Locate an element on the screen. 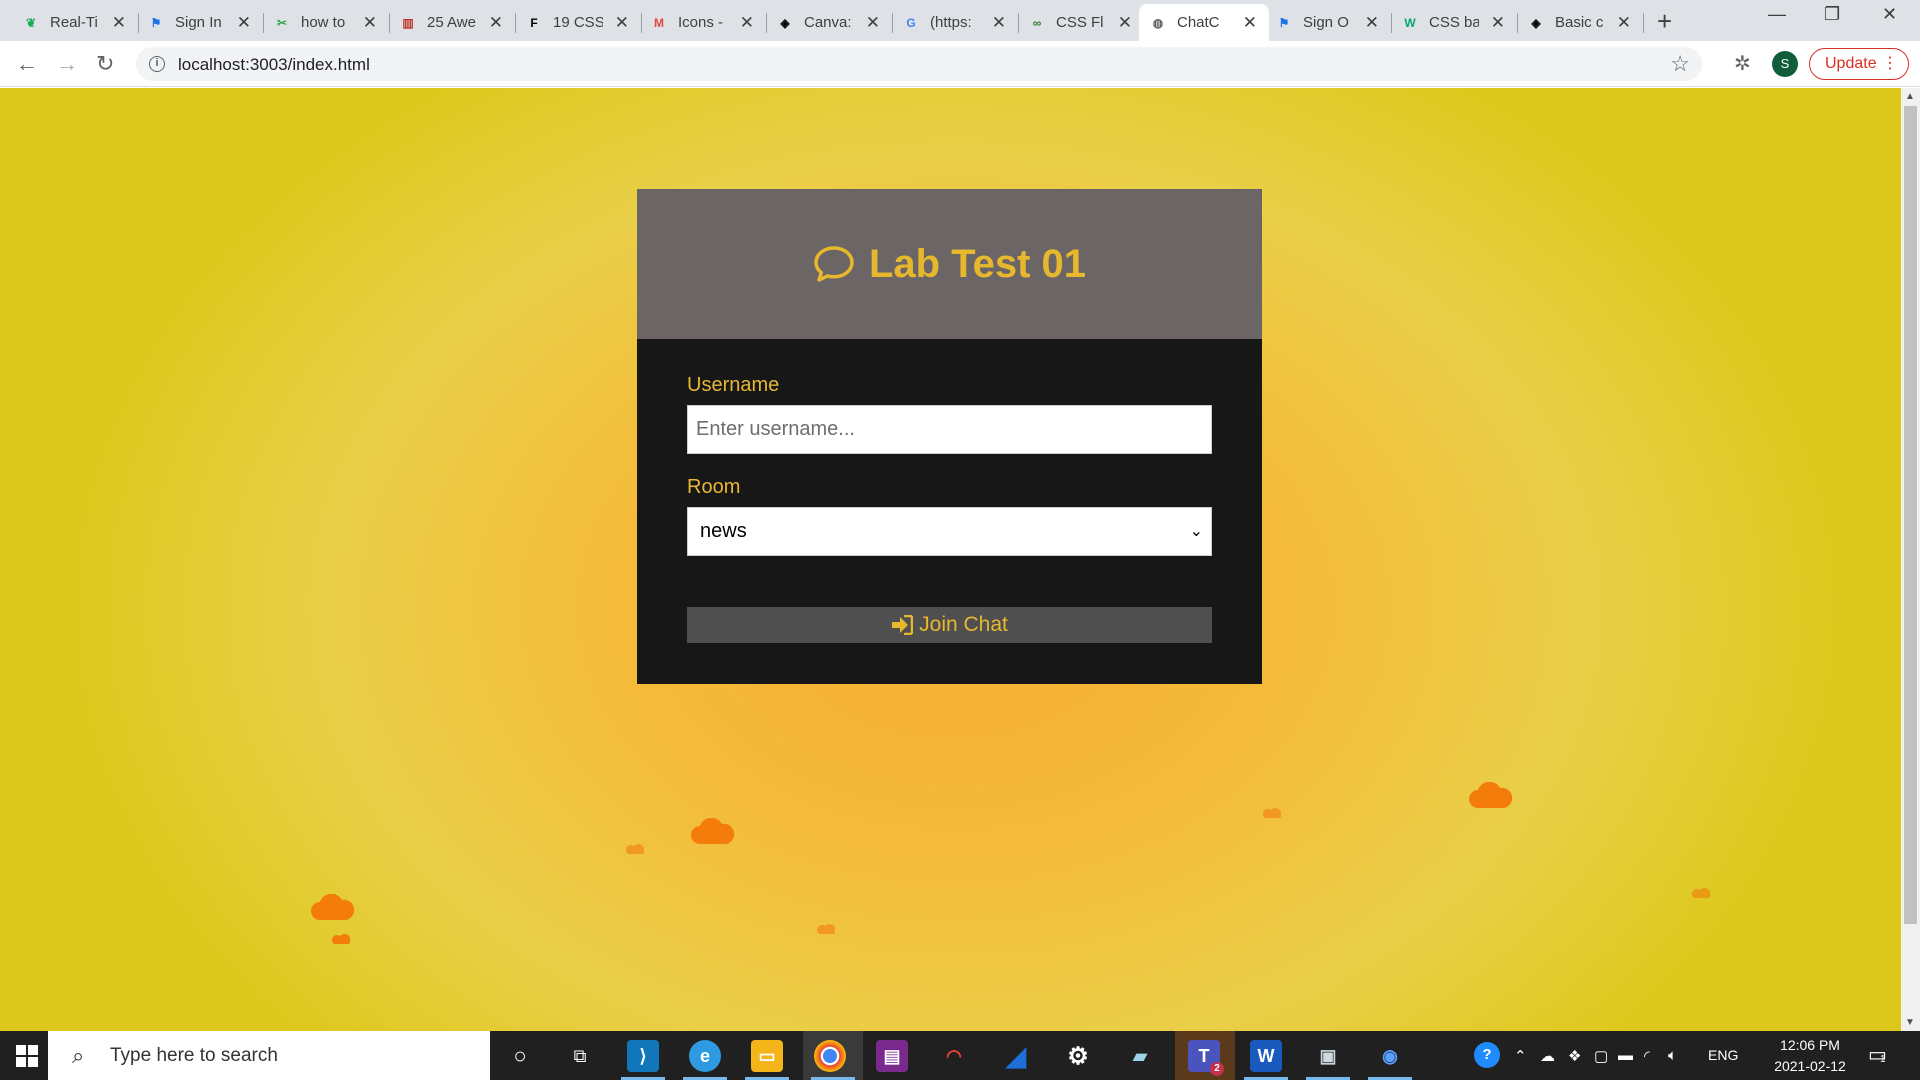  remote-app-icon: ▣ is located at coordinates (1328, 1056).